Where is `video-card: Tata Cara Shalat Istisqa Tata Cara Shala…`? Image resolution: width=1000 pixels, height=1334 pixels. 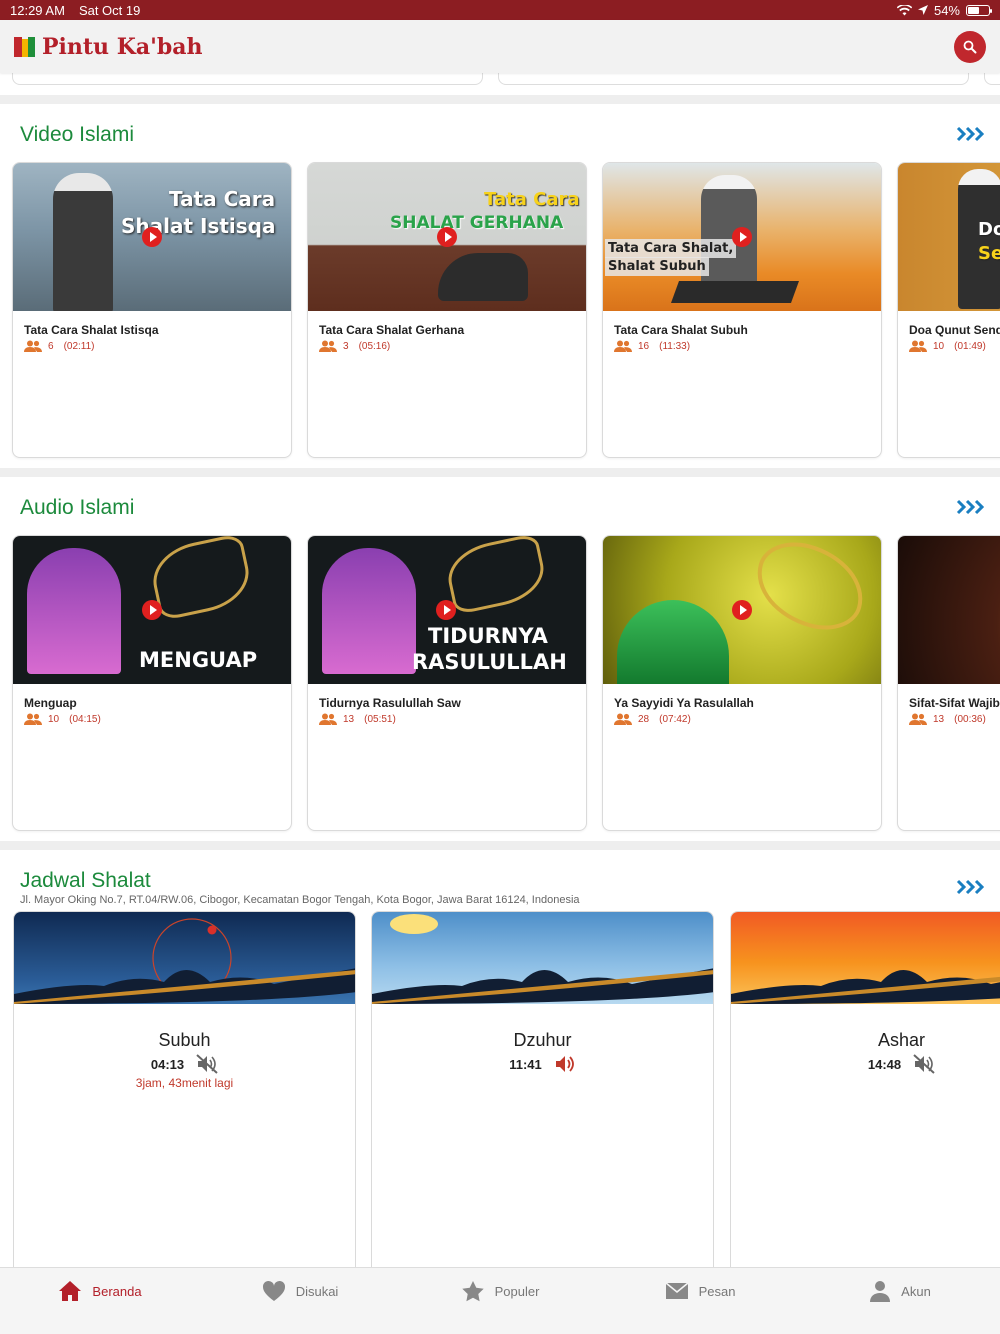 video-card: Tata Cara Shalat Istisqa Tata Cara Shala… is located at coordinates (152, 310).